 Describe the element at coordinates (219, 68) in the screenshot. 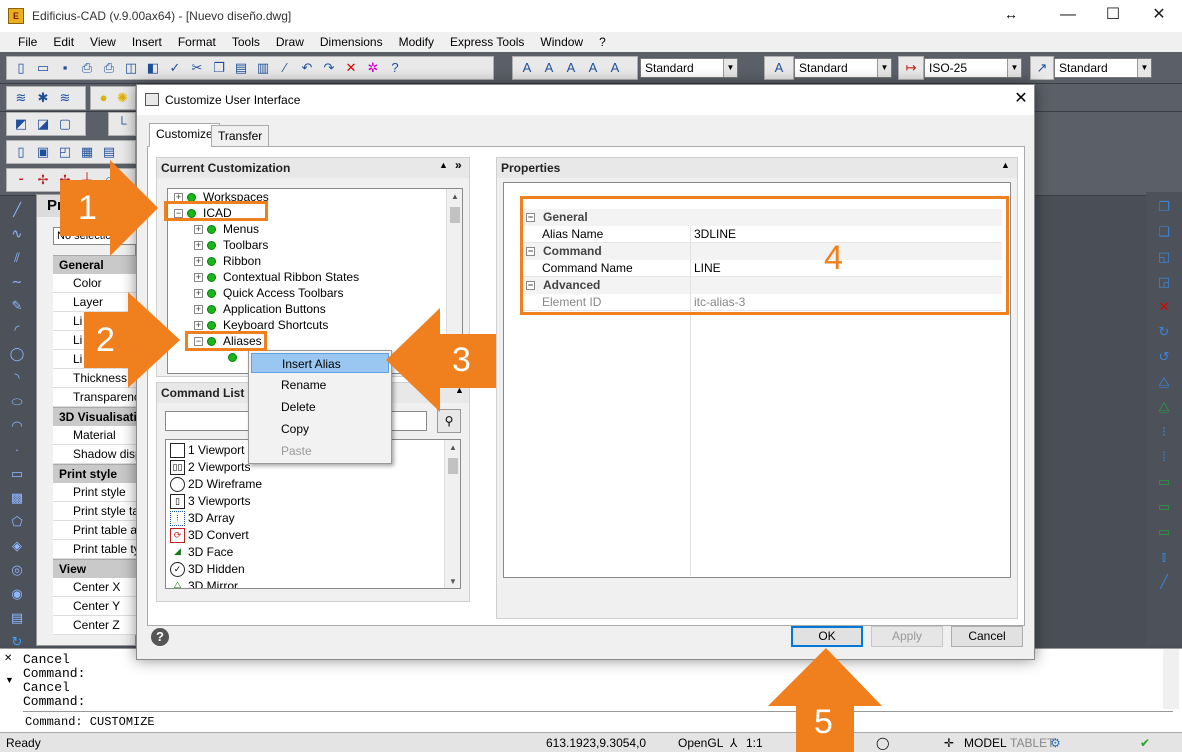

I see `copy-icon: ❐` at that location.